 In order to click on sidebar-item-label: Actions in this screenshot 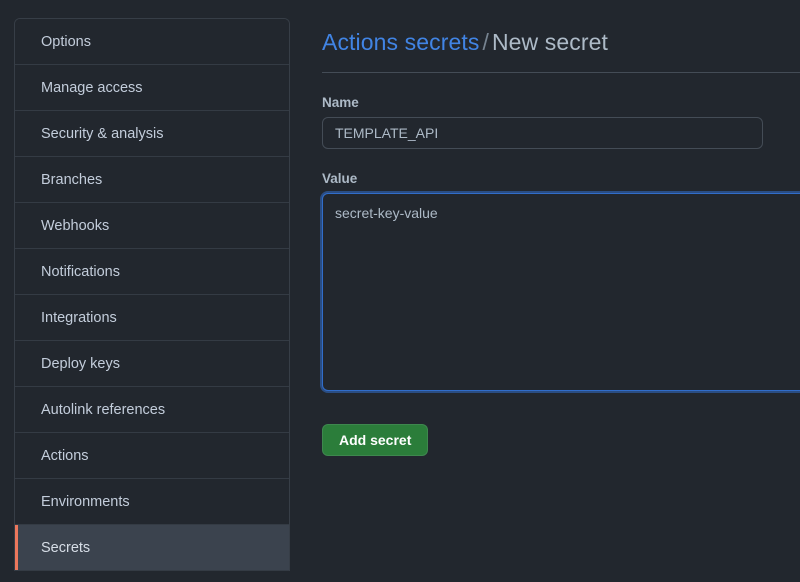, I will do `click(65, 456)`.